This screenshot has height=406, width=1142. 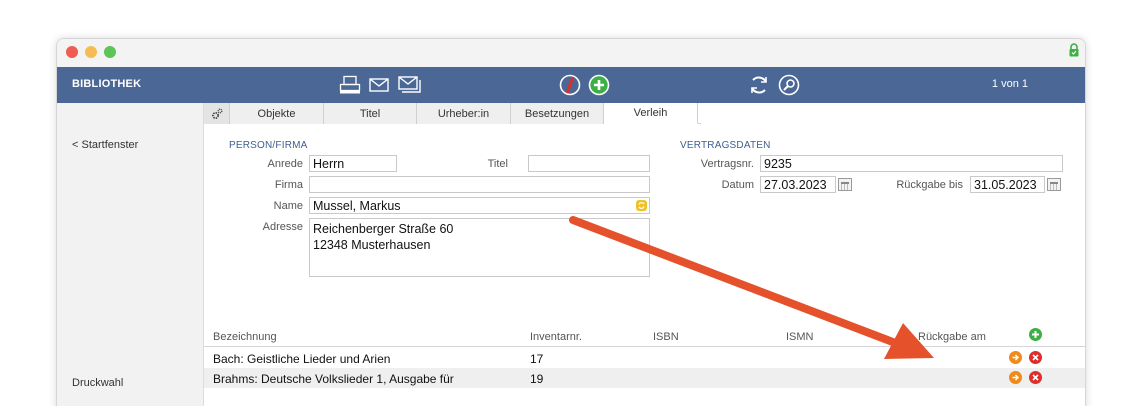 I want to click on column-header-inventarnr: Inventarnr., so click(x=556, y=337).